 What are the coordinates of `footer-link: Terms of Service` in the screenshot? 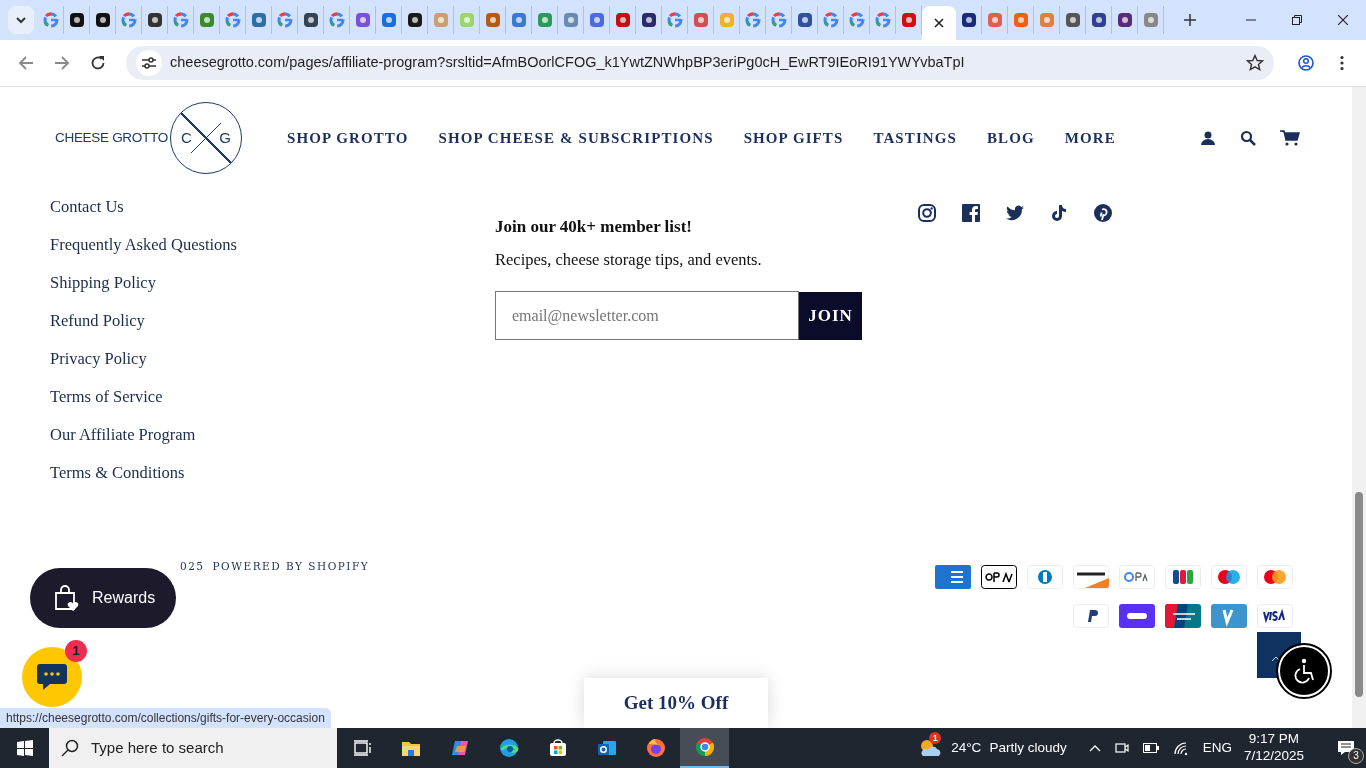 It's located at (272, 404).